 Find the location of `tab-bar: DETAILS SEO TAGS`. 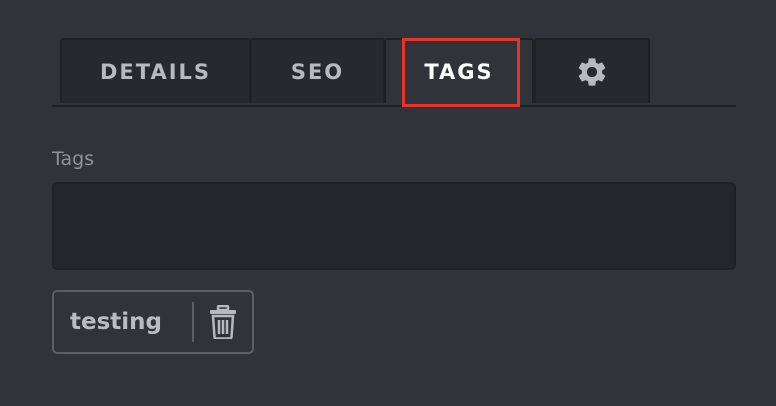

tab-bar: DETAILS SEO TAGS is located at coordinates (394, 72).